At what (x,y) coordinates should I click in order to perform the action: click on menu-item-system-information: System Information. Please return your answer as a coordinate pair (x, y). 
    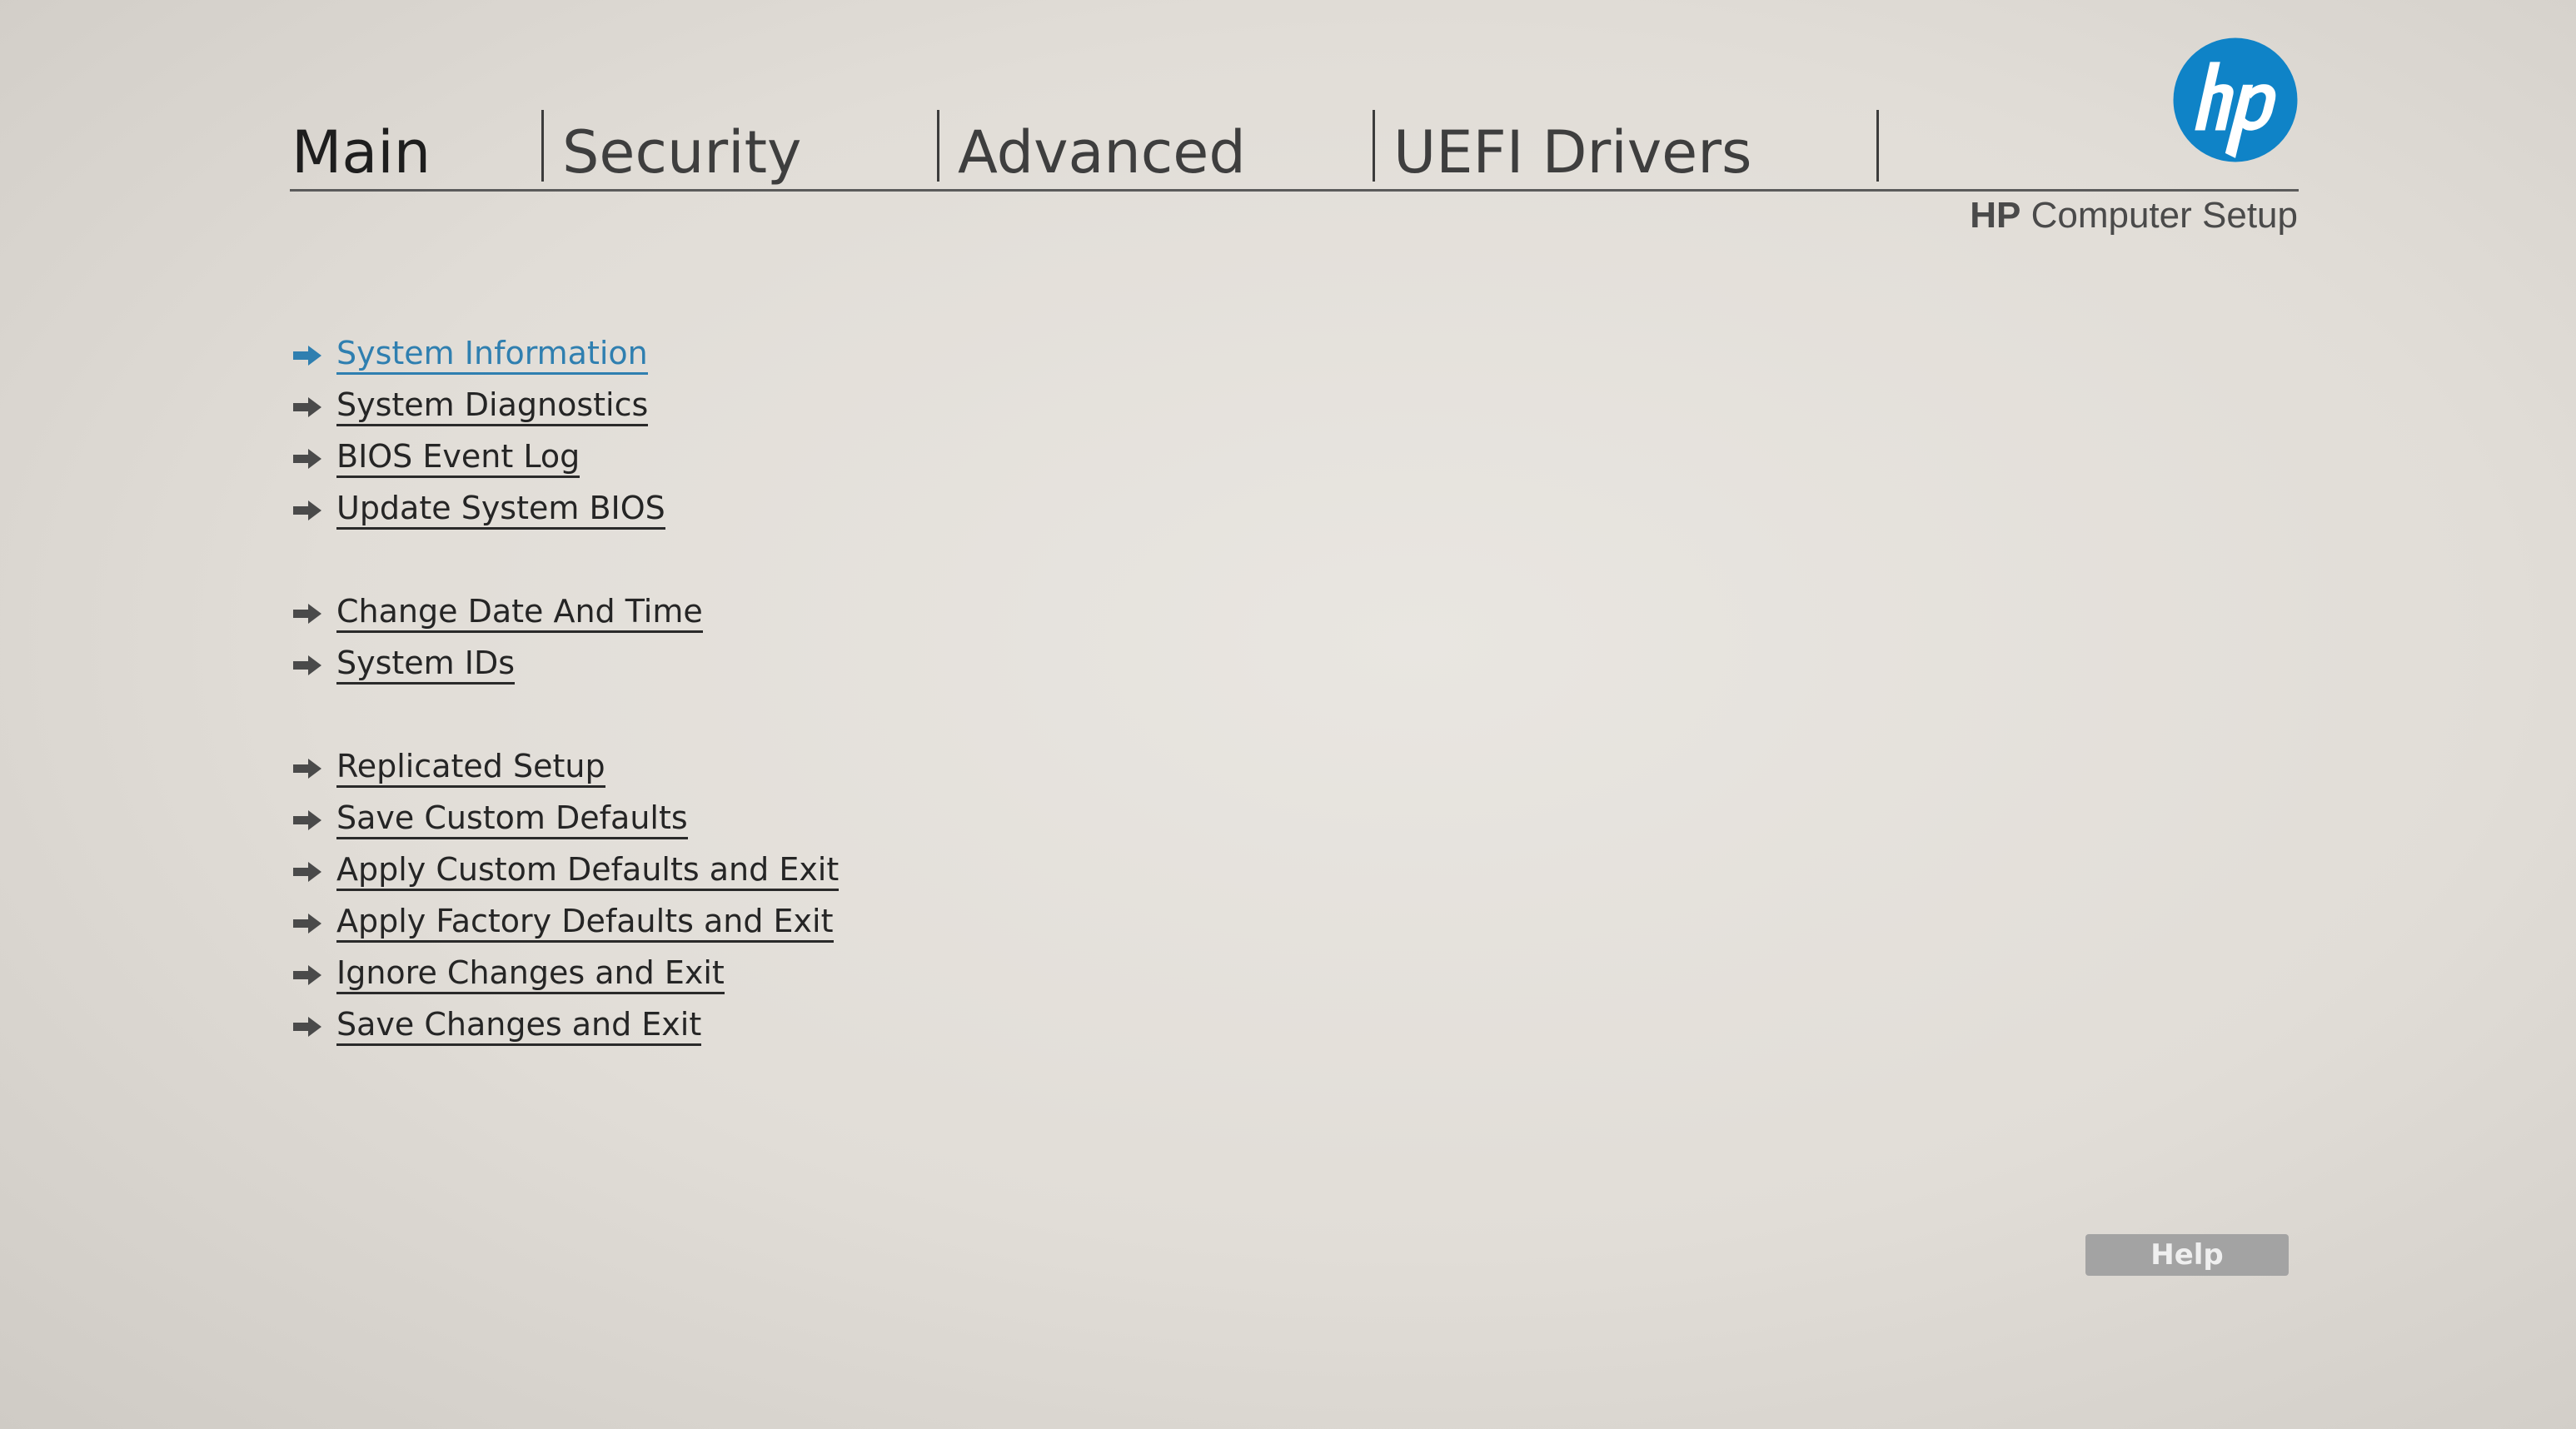
    Looking at the image, I should click on (565, 355).